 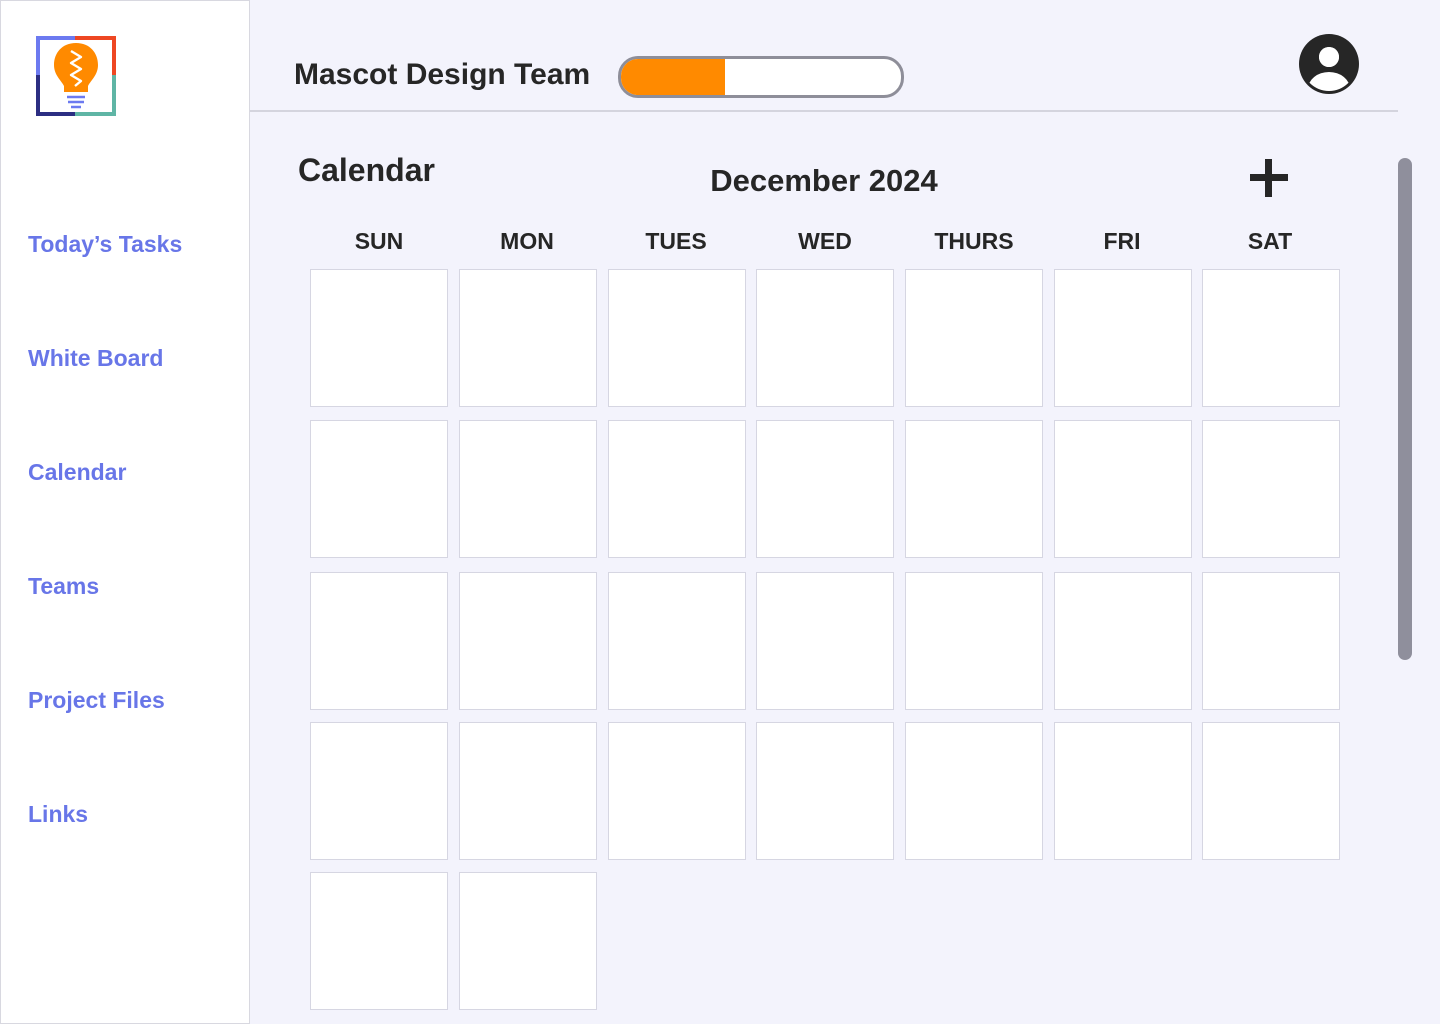 I want to click on team-title: Mascot Design Team, so click(x=442, y=74).